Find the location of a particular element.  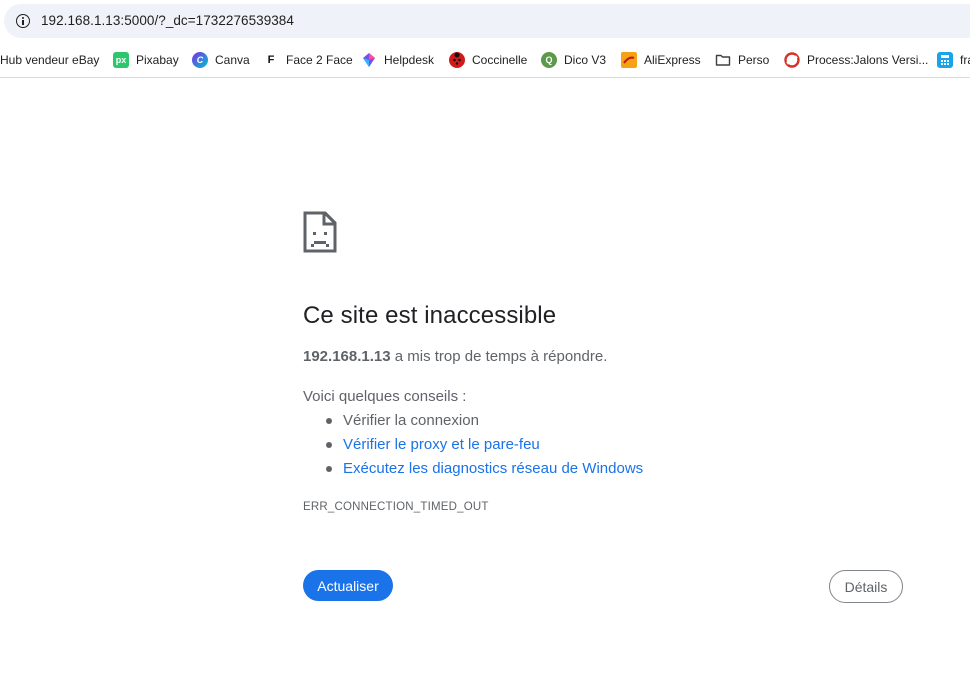

bookmark-pixabay: px Pixabay is located at coordinates (146, 60).